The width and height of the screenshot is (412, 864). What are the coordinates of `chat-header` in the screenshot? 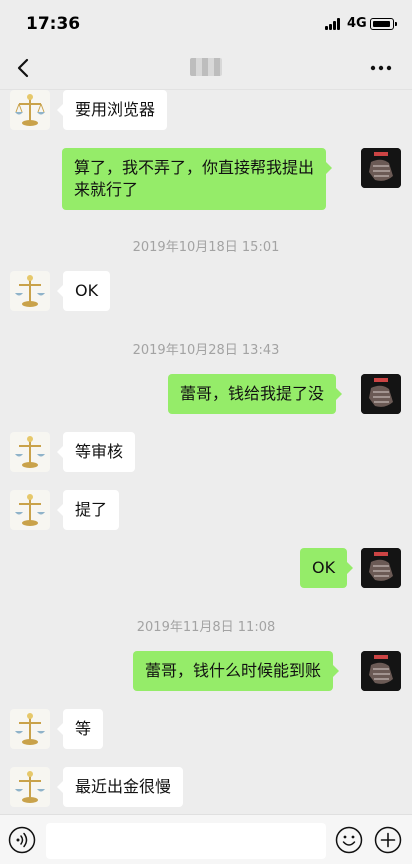 It's located at (206, 69).